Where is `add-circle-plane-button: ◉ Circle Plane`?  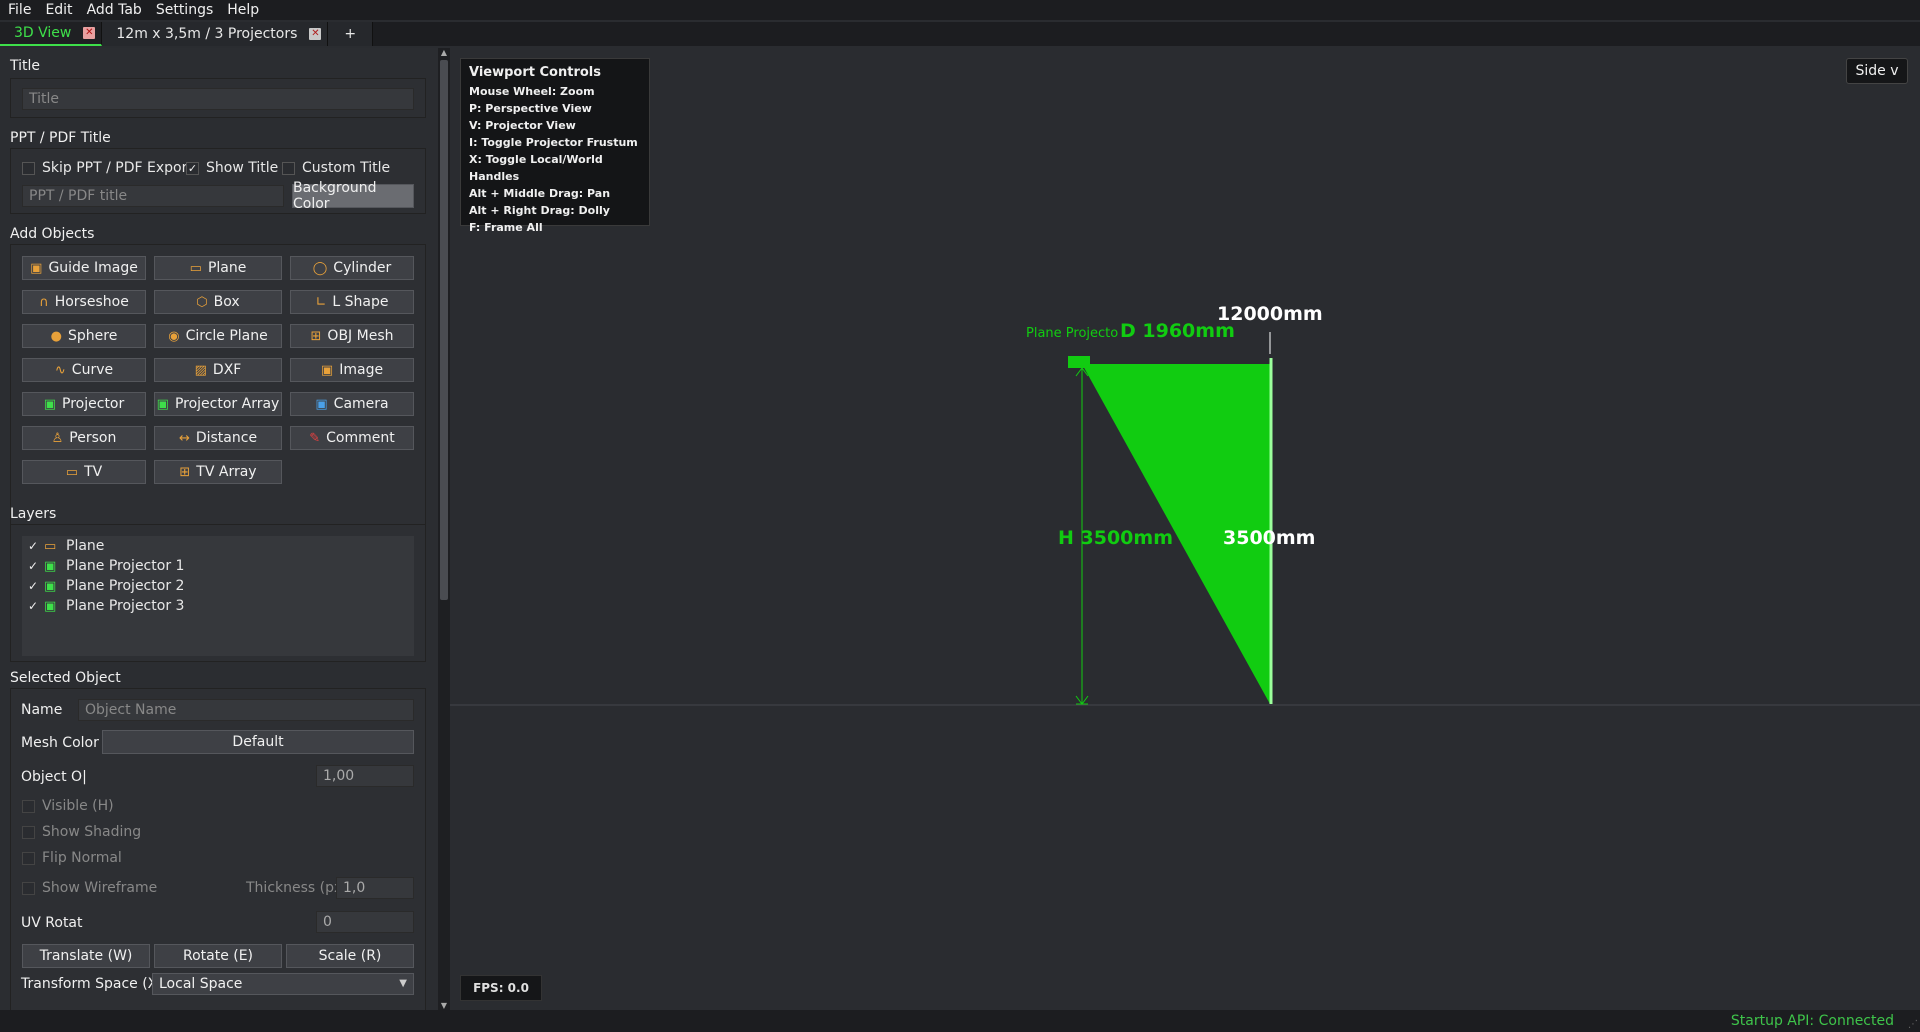
add-circle-plane-button: ◉ Circle Plane is located at coordinates (218, 336).